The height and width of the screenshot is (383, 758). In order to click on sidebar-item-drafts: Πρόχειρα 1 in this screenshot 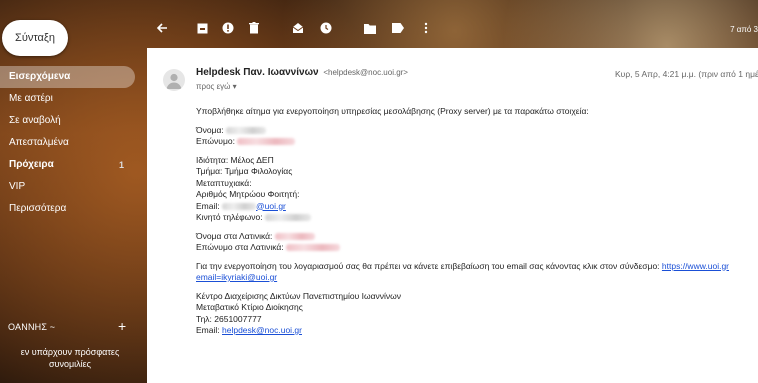, I will do `click(68, 165)`.